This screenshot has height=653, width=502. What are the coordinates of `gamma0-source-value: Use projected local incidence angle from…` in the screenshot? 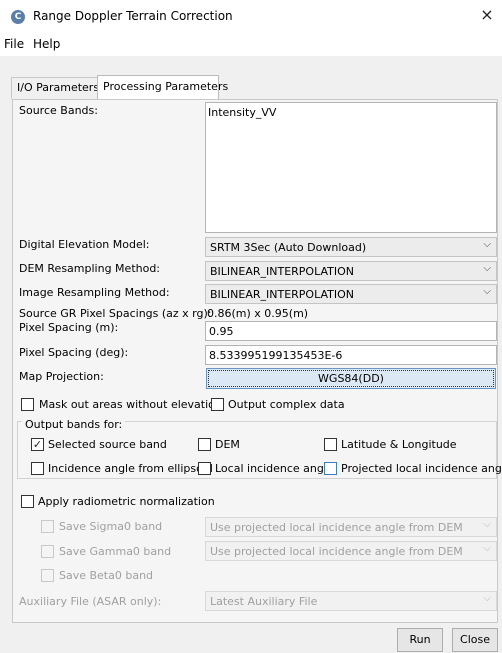 It's located at (336, 551).